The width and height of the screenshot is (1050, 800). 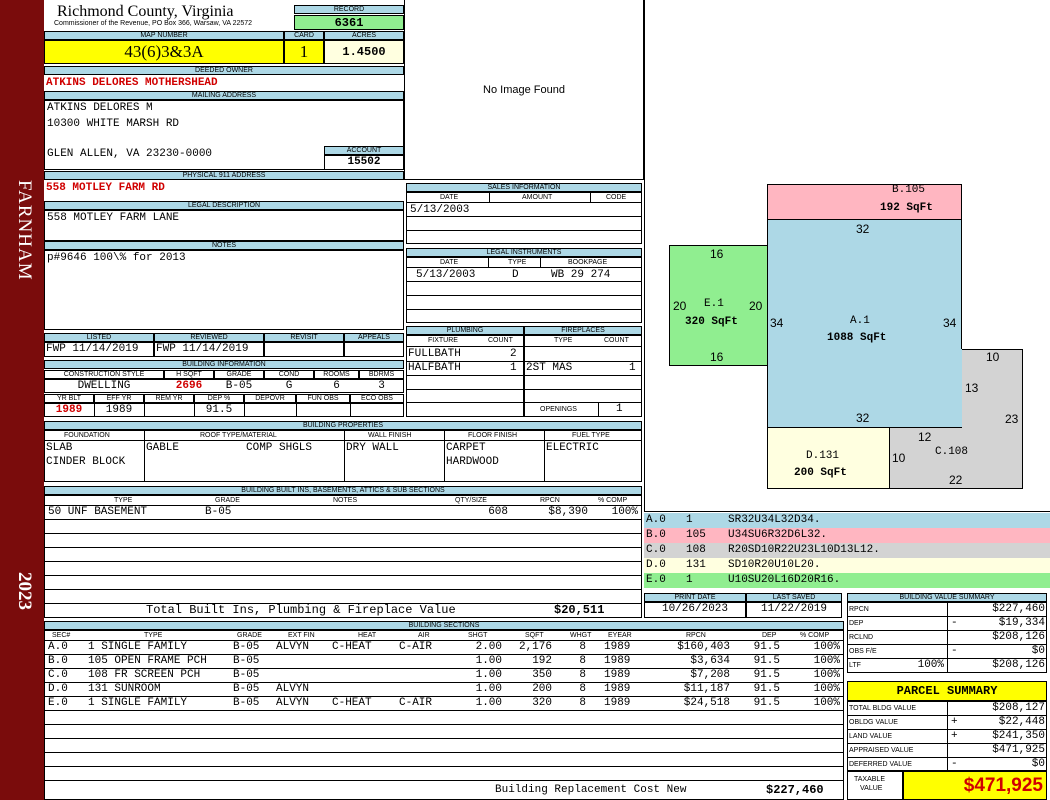 What do you see at coordinates (696, 535) in the screenshot?
I see `vector-num: 105` at bounding box center [696, 535].